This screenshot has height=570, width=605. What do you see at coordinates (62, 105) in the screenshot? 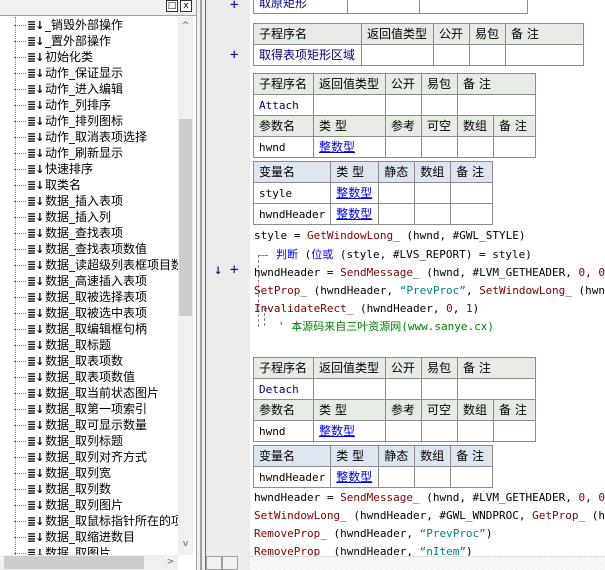
I see `tree-item: ≣↓ 动作_列排序` at bounding box center [62, 105].